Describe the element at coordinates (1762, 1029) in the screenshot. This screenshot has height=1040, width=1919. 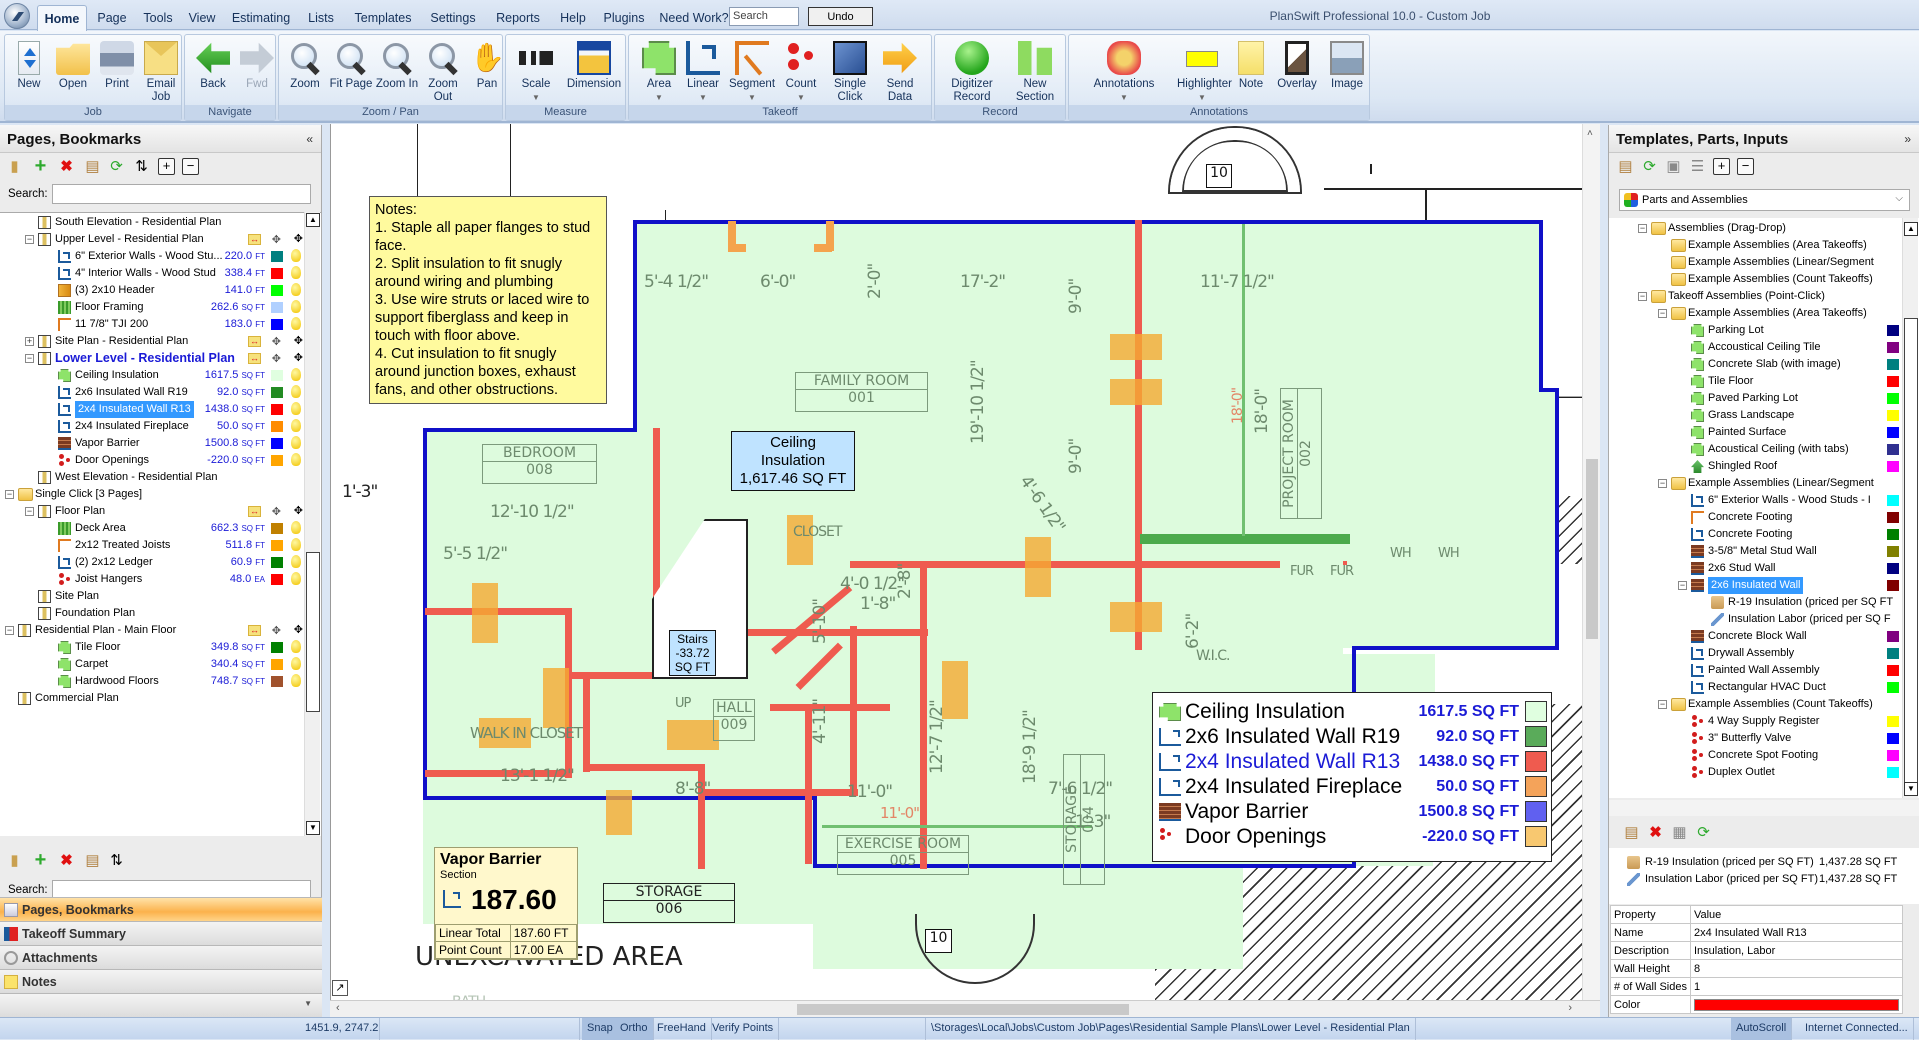
I see `autoscroll-toggle: AutoScroll` at that location.